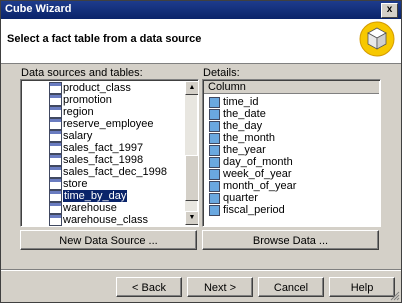 The image size is (402, 303). I want to click on scroll-down-button: ▼, so click(191, 218).